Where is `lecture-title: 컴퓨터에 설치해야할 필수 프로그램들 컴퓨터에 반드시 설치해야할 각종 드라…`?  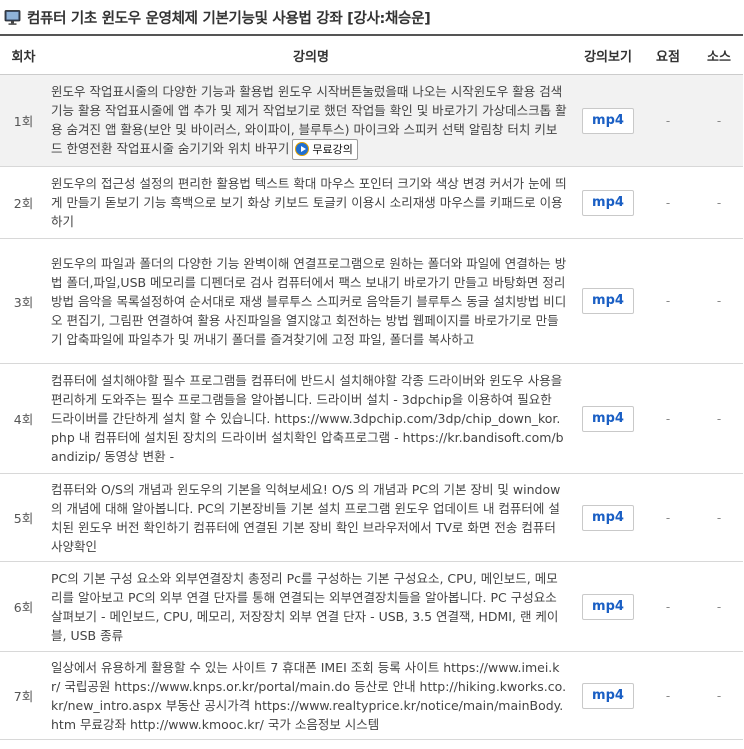
lecture-title: 컴퓨터에 설치해야할 필수 프로그램들 컴퓨터에 반드시 설치해야할 각종 드라… is located at coordinates (311, 418).